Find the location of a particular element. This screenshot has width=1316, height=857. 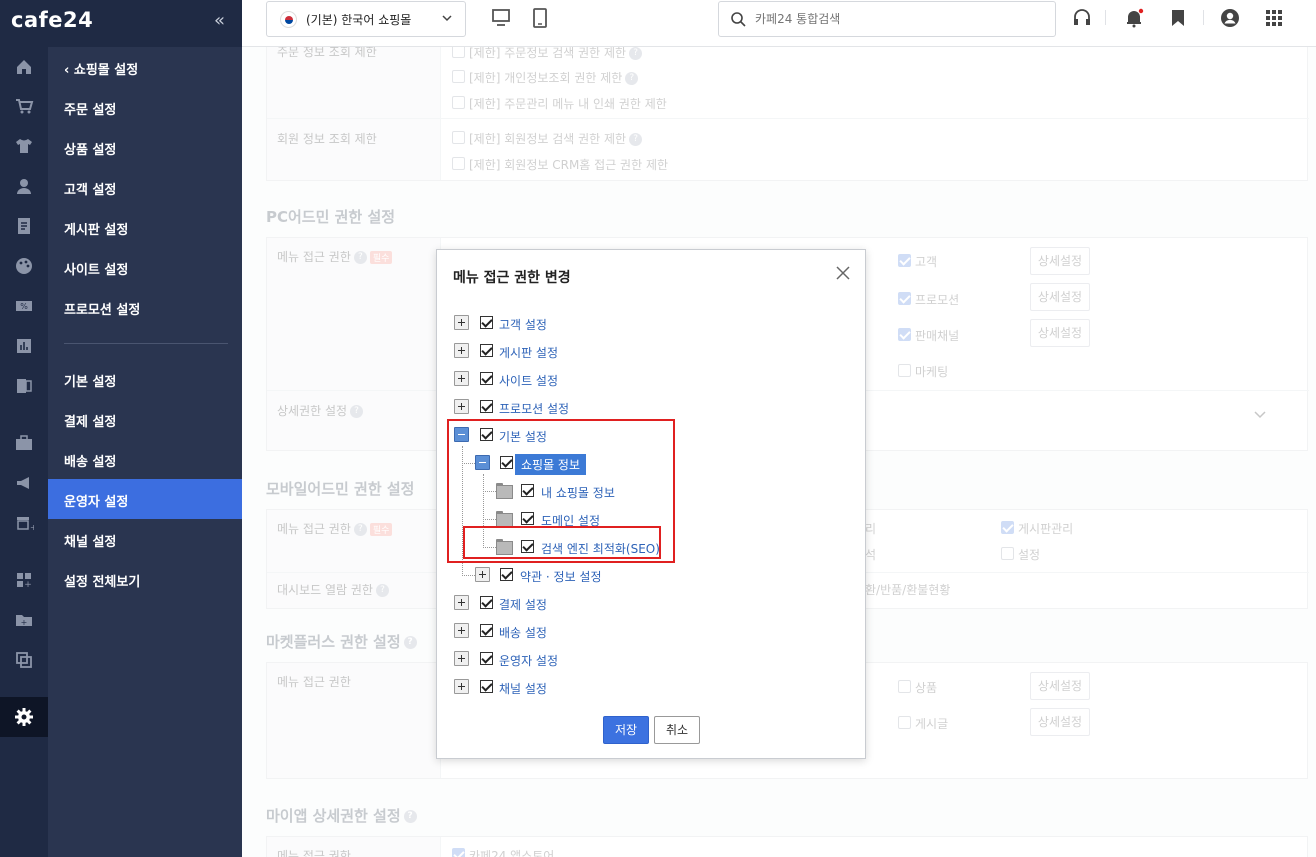

cafe24-logo: cafe24 is located at coordinates (52, 20).